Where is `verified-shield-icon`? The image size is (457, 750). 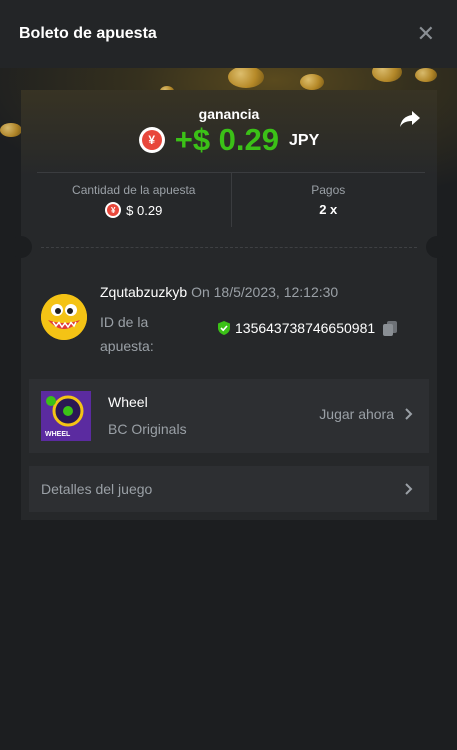
verified-shield-icon is located at coordinates (224, 328).